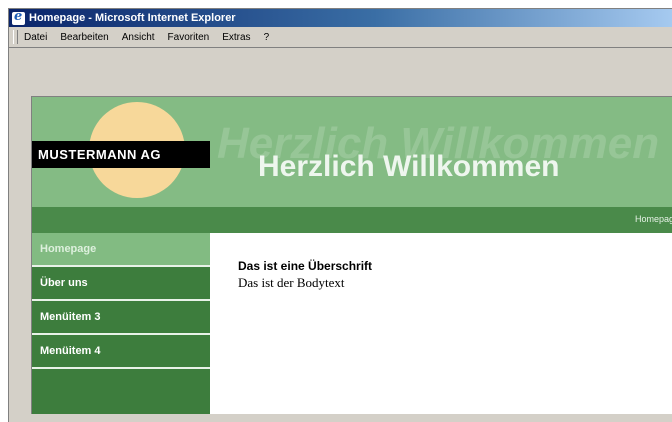 The height and width of the screenshot is (422, 672). I want to click on company-logo: MUSTERMANN AG, so click(121, 154).